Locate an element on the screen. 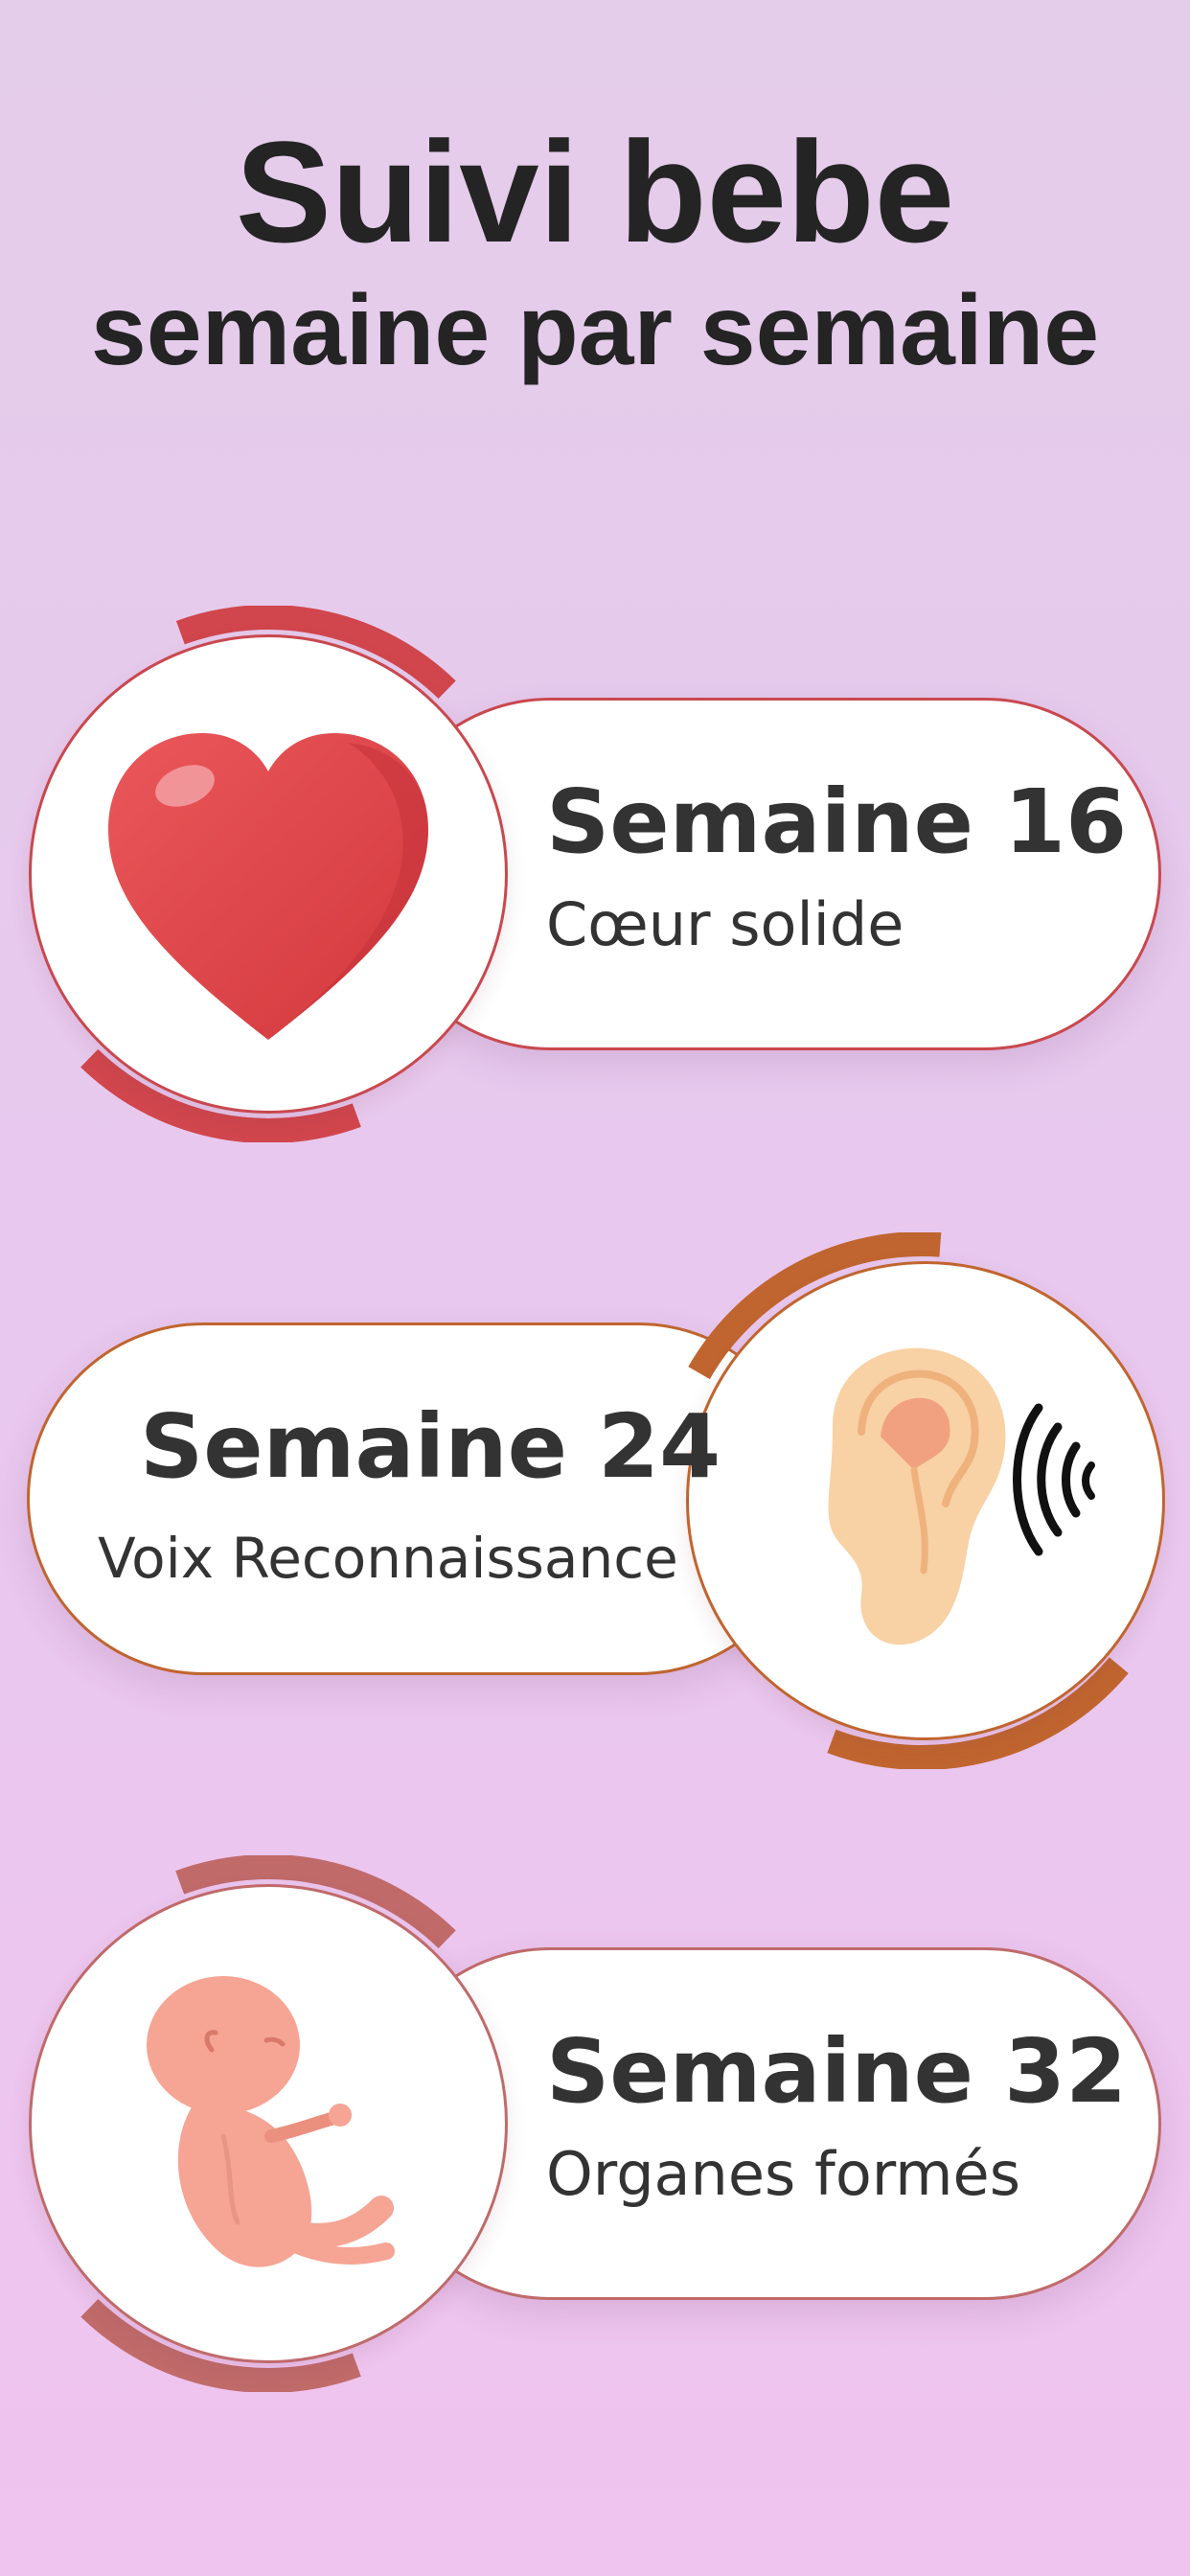 This screenshot has width=1190, height=2576. fetus-icon is located at coordinates (271, 2121).